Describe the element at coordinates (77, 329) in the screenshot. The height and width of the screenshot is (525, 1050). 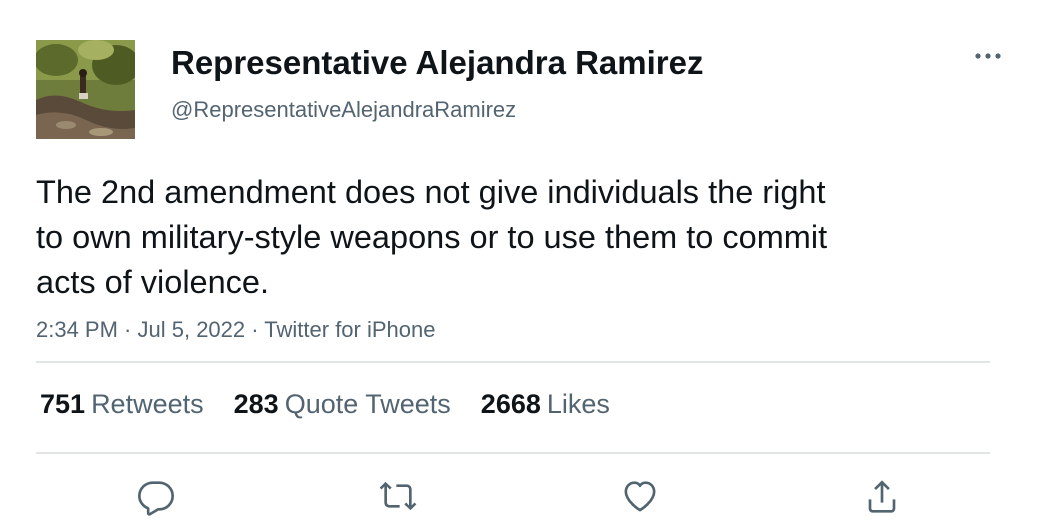
I see `tweet-time: 2:34 PM` at that location.